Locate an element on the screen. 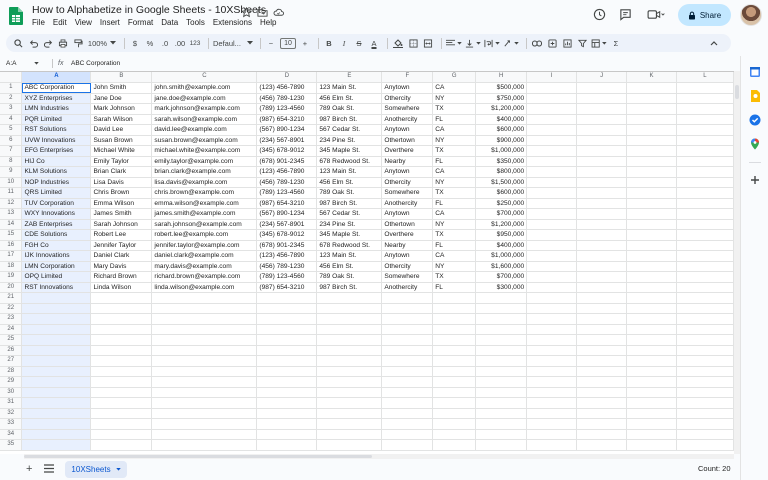  cell-a14: ZAB Enterprises is located at coordinates (56, 224).